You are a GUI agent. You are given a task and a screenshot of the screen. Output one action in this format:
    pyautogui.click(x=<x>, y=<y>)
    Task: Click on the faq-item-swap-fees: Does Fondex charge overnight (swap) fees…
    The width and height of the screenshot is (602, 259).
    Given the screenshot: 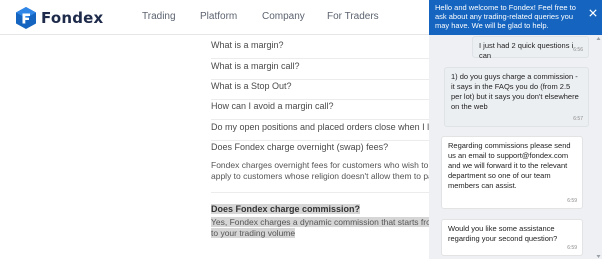 What is the action you would take?
    pyautogui.click(x=320, y=149)
    